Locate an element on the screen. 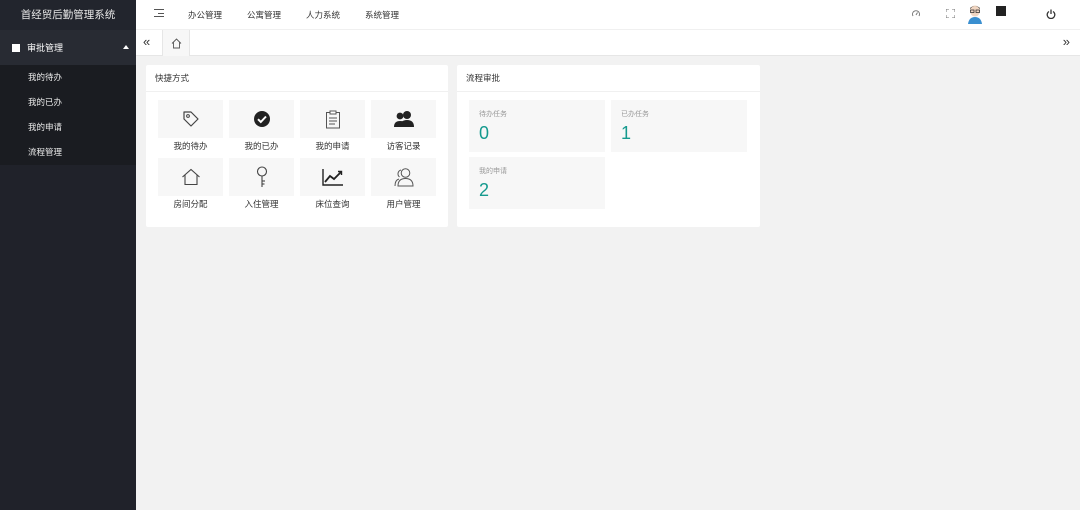 The image size is (1080, 510). shortcut-my-todo: 我的待办 is located at coordinates (190, 125).